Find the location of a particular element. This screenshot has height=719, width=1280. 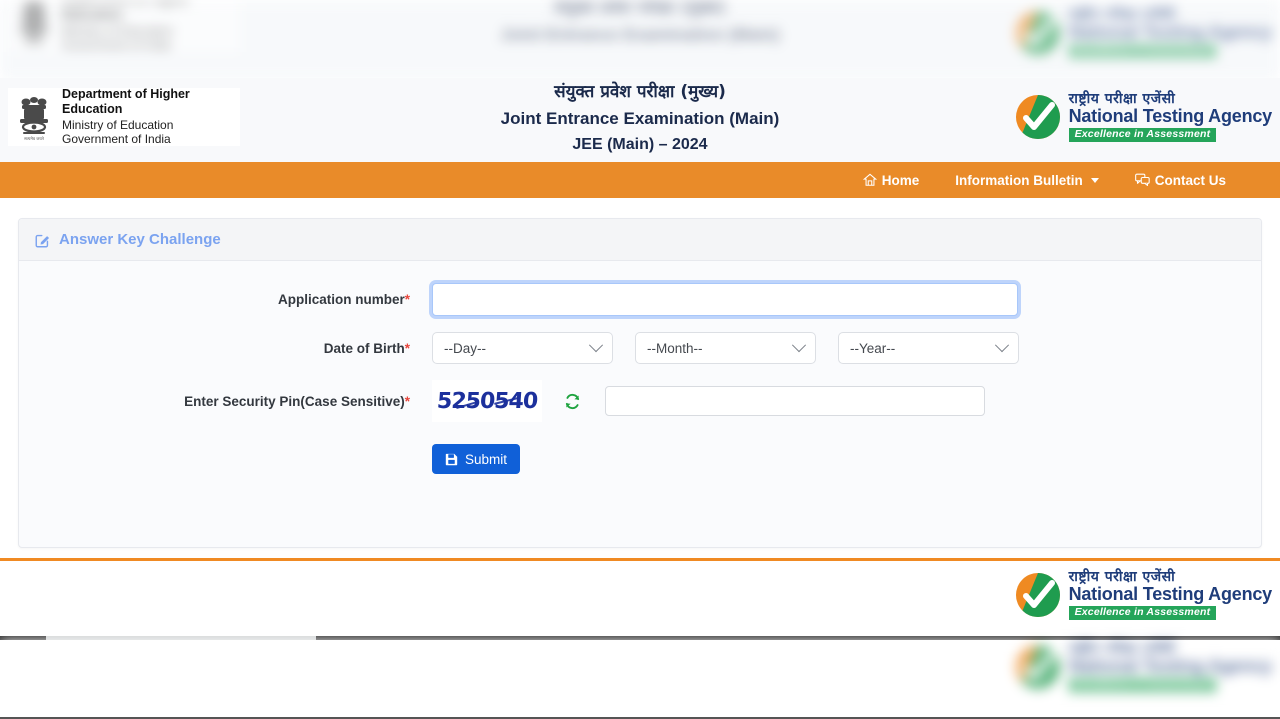

ashoka-emblem-icon is located at coordinates (34, 22).